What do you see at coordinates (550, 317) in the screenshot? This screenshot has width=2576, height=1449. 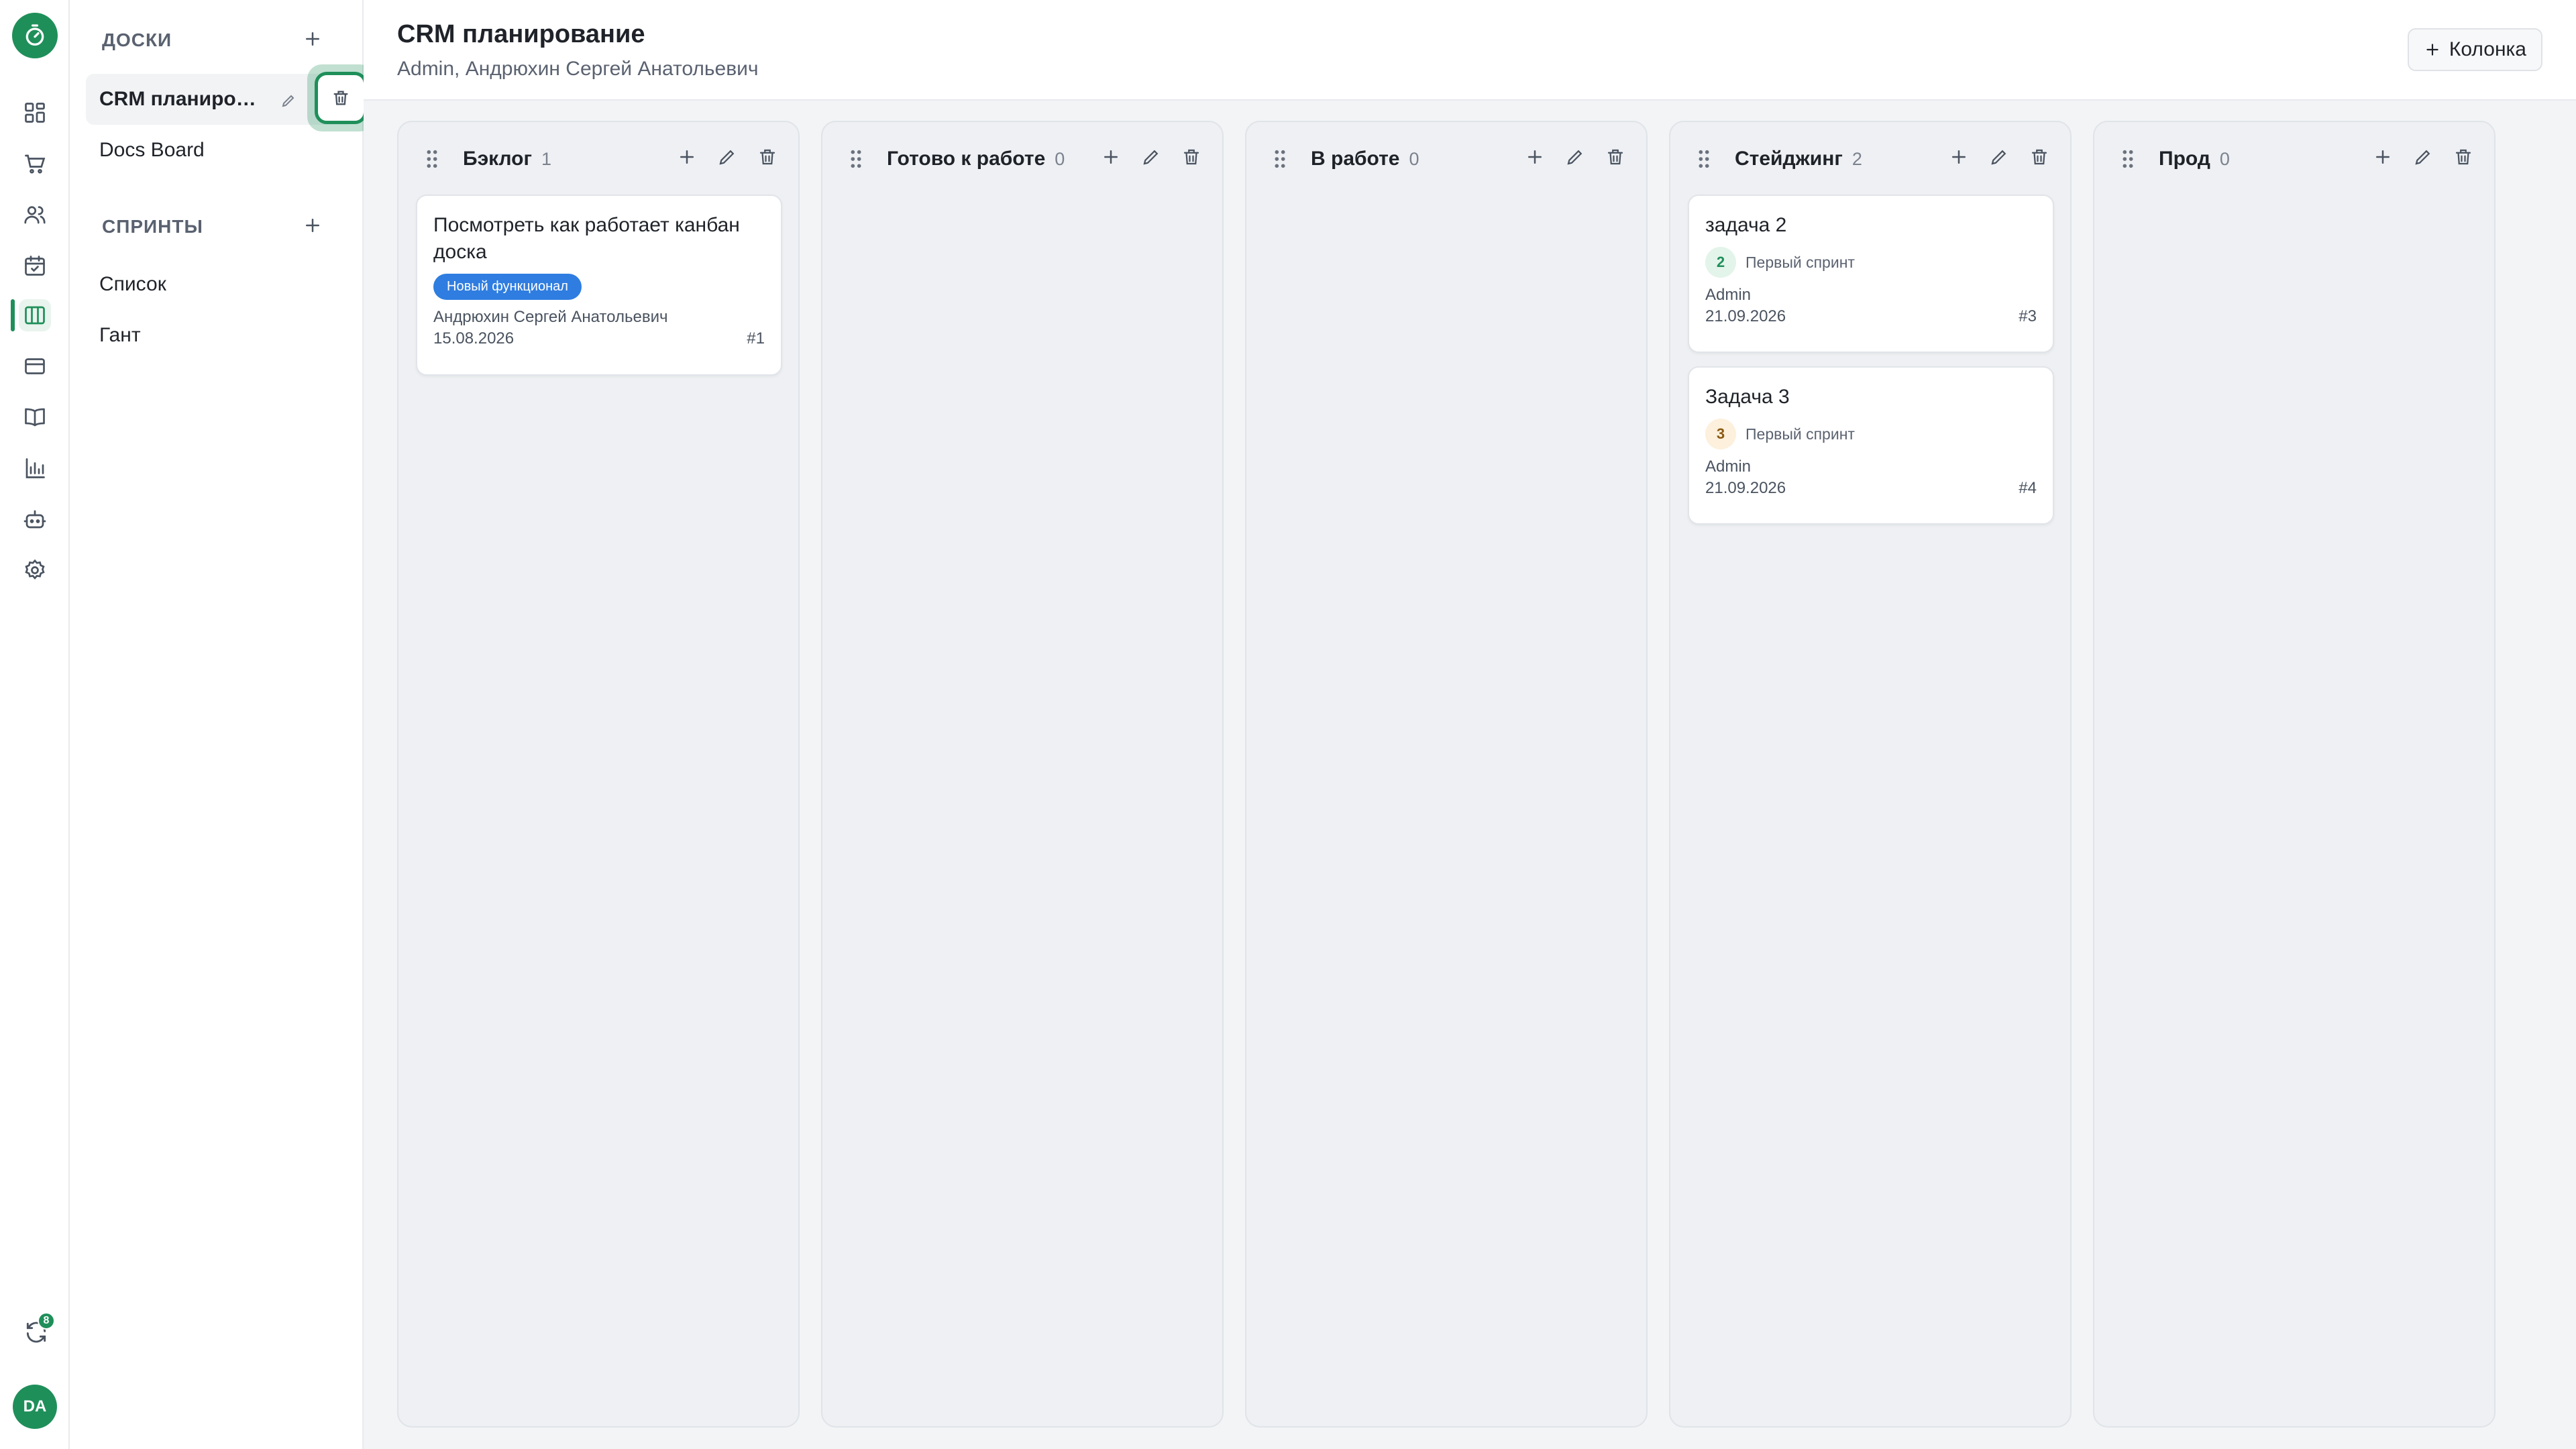 I see `card-assignee: Андрюхин Сергей Анатольевич` at bounding box center [550, 317].